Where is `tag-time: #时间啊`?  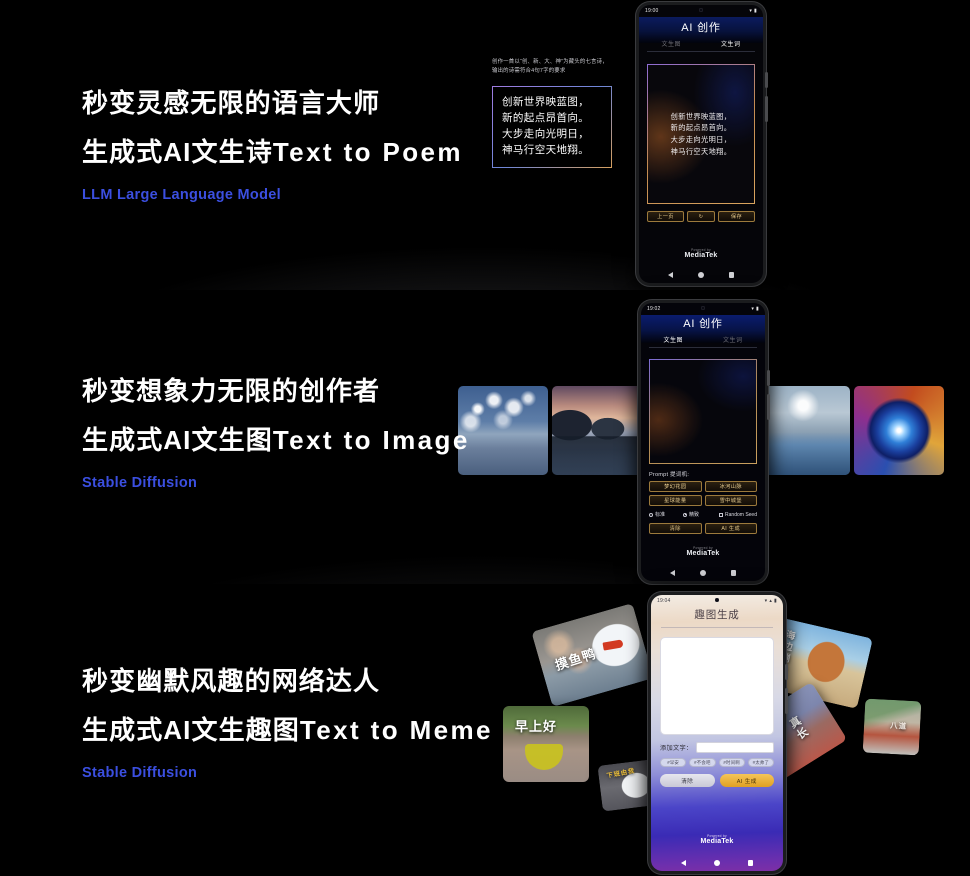 tag-time: #时间啊 is located at coordinates (731, 762).